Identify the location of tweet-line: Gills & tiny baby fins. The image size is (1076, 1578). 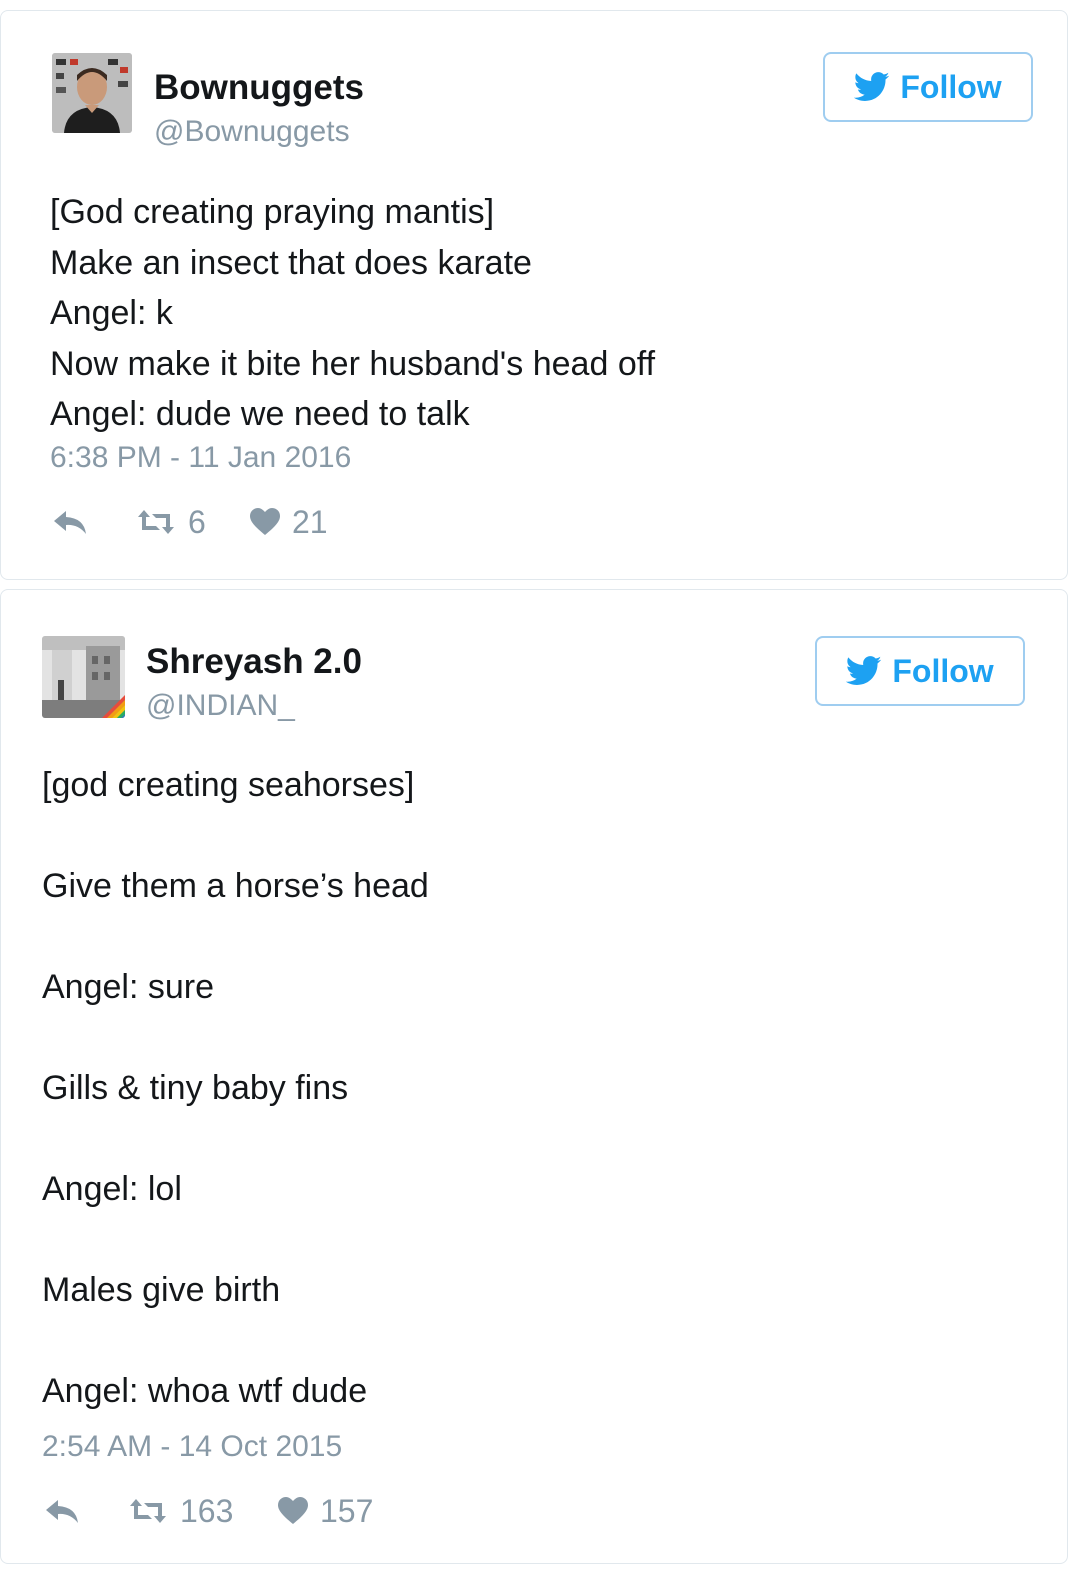
(195, 1088).